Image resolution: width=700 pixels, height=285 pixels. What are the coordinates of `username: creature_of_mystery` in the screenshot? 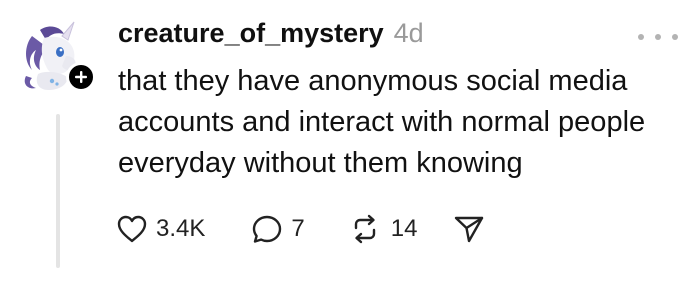 It's located at (251, 33).